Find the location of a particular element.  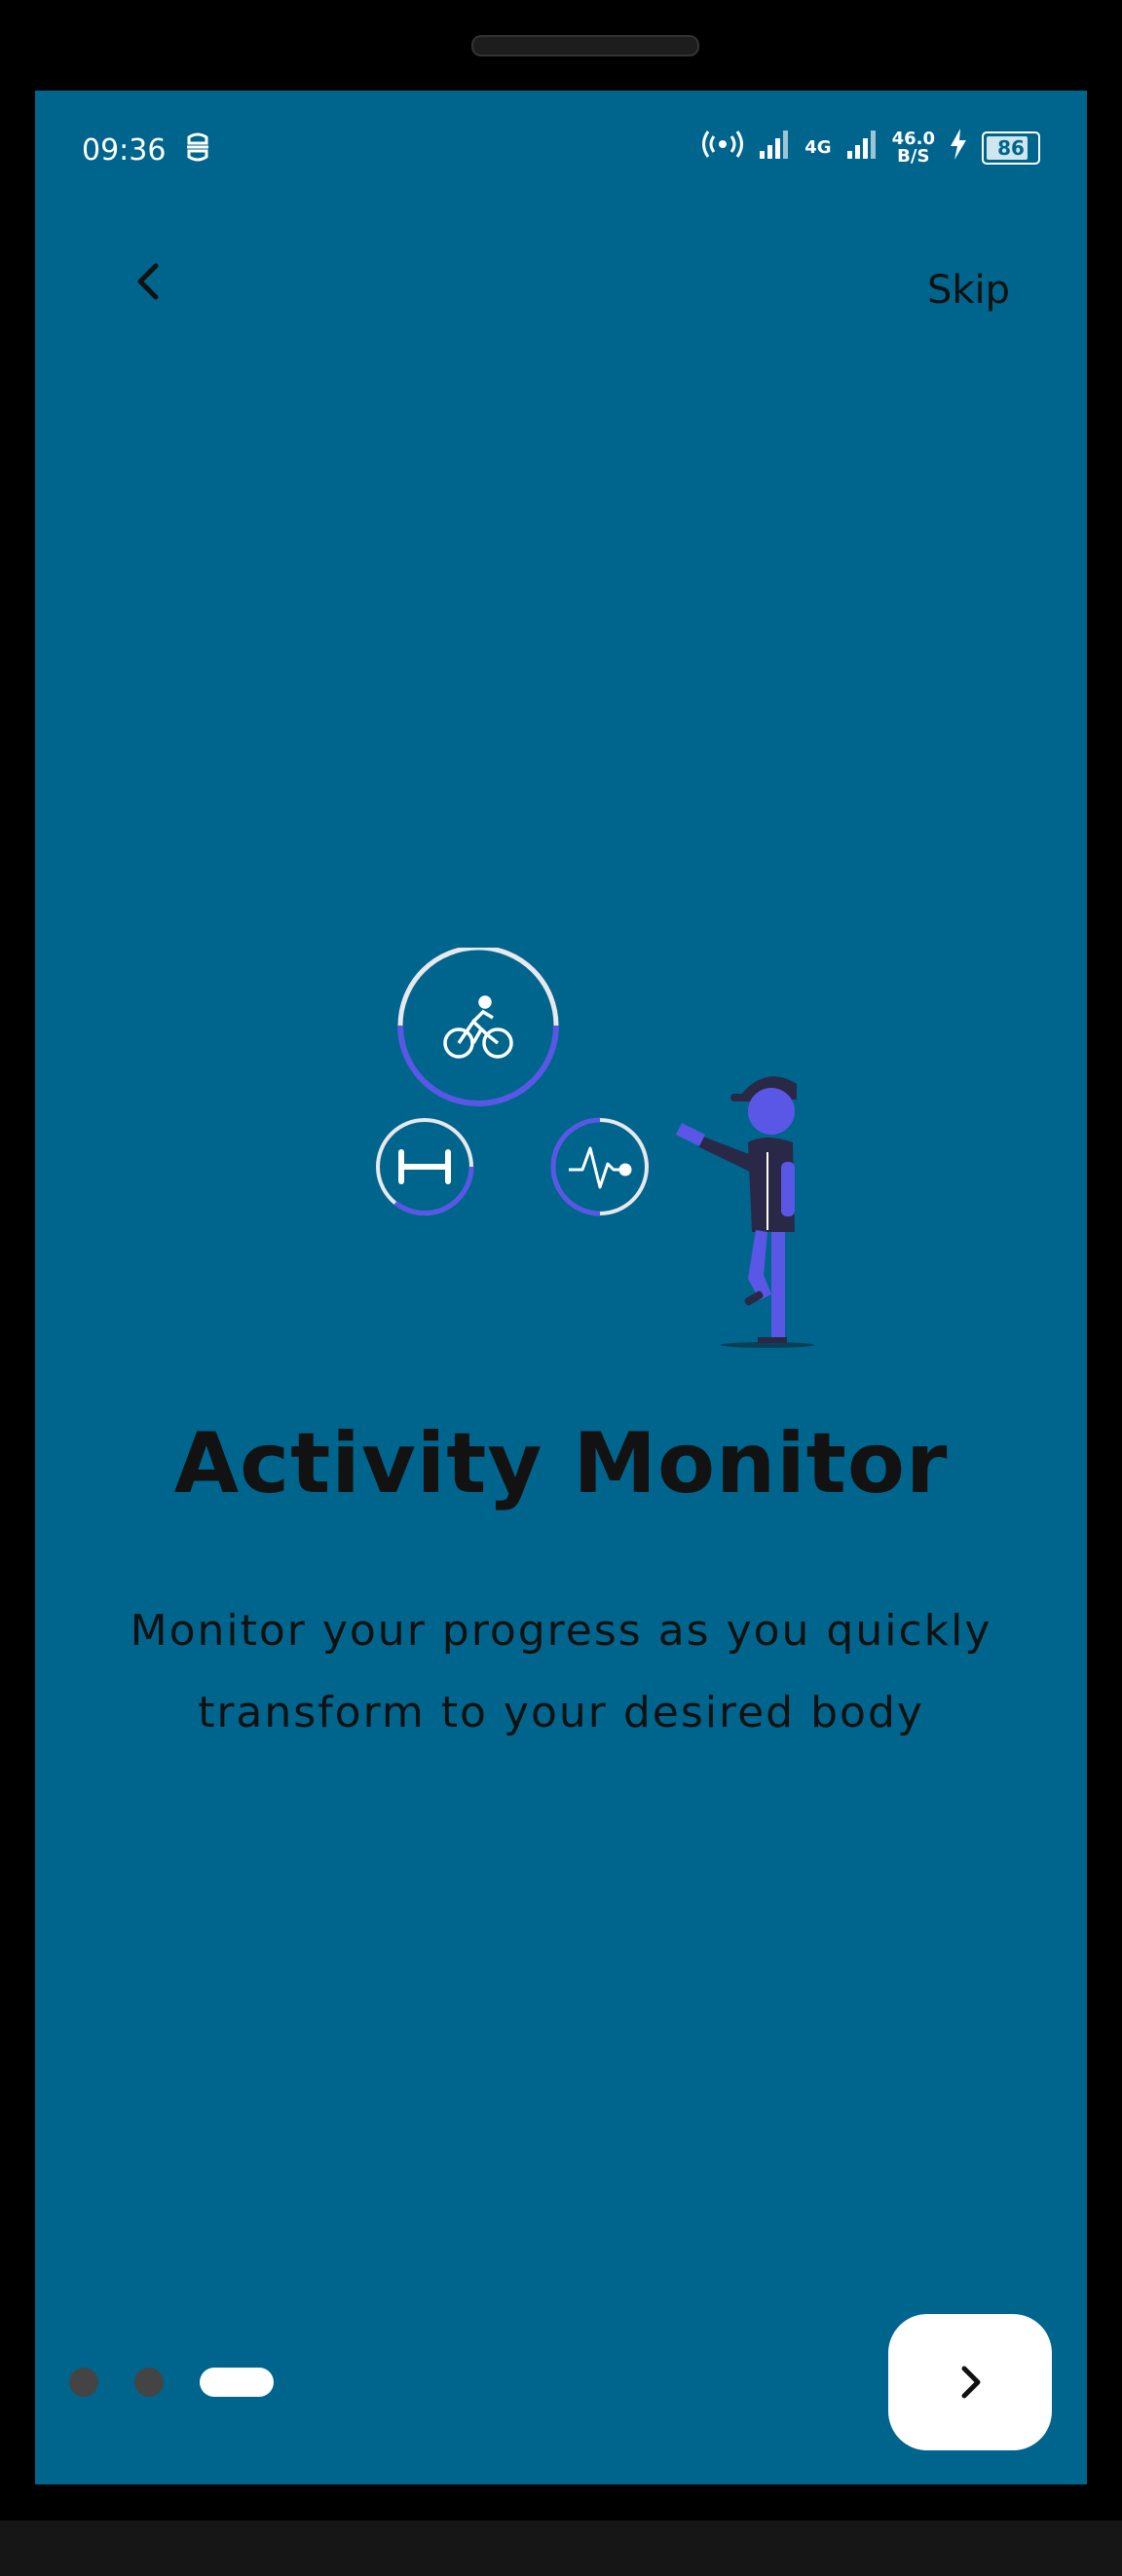

next-arrow-icon is located at coordinates (971, 2382).